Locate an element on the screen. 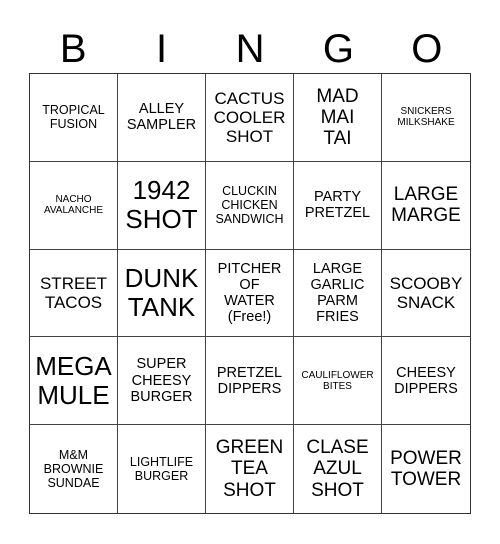 The height and width of the screenshot is (544, 500). bingo-cell: STREET TACOS is located at coordinates (74, 293).